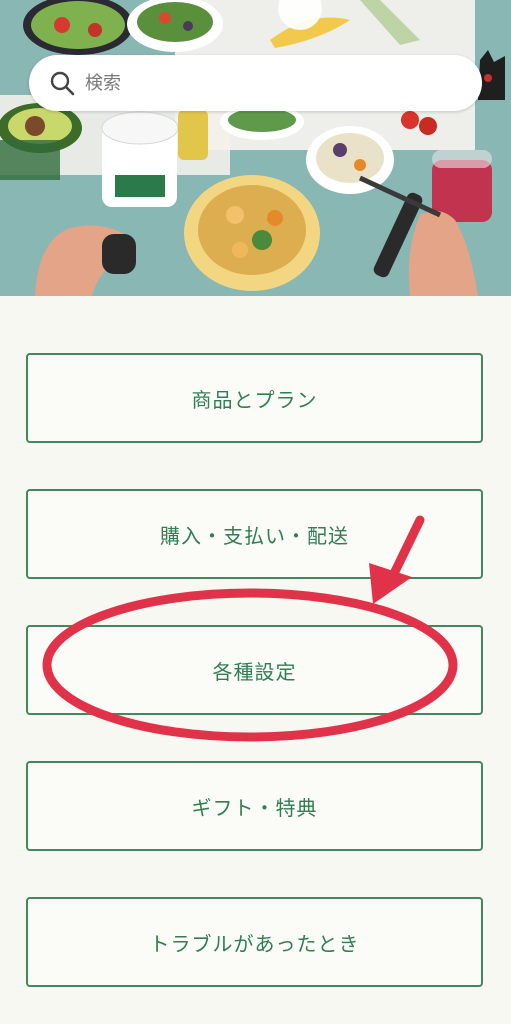 The image size is (511, 1024). I want to click on menu-item-label: 商品とプラン, so click(254, 399).